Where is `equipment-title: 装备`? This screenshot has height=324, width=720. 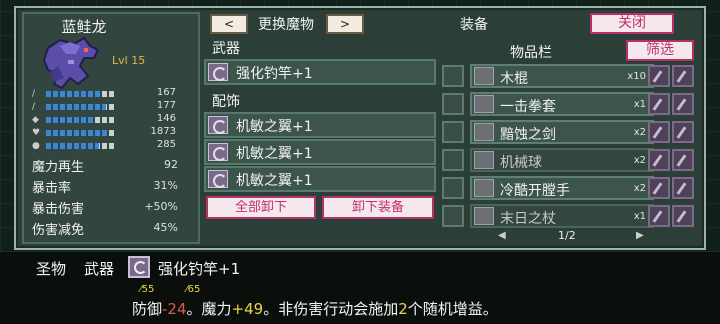 equipment-title: 装备 is located at coordinates (474, 25).